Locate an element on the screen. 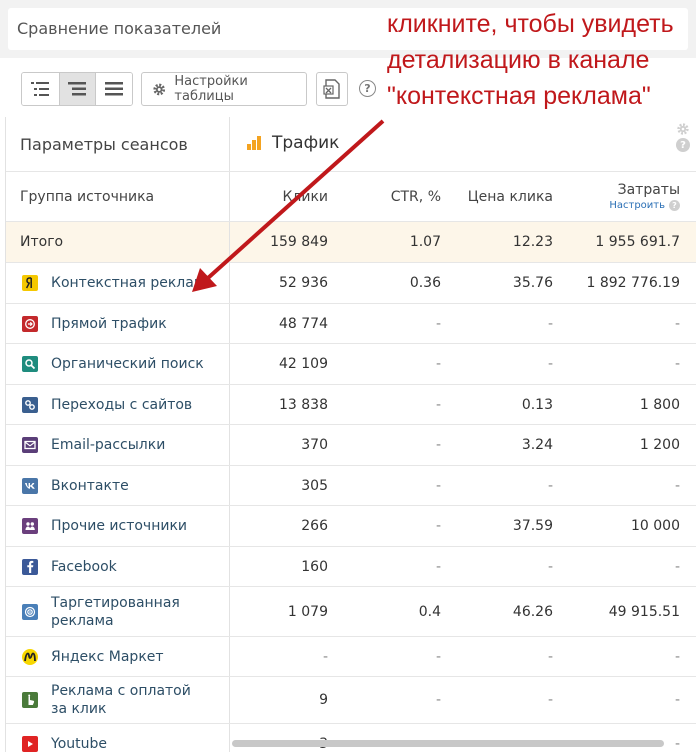  excel-icon is located at coordinates (331, 89).